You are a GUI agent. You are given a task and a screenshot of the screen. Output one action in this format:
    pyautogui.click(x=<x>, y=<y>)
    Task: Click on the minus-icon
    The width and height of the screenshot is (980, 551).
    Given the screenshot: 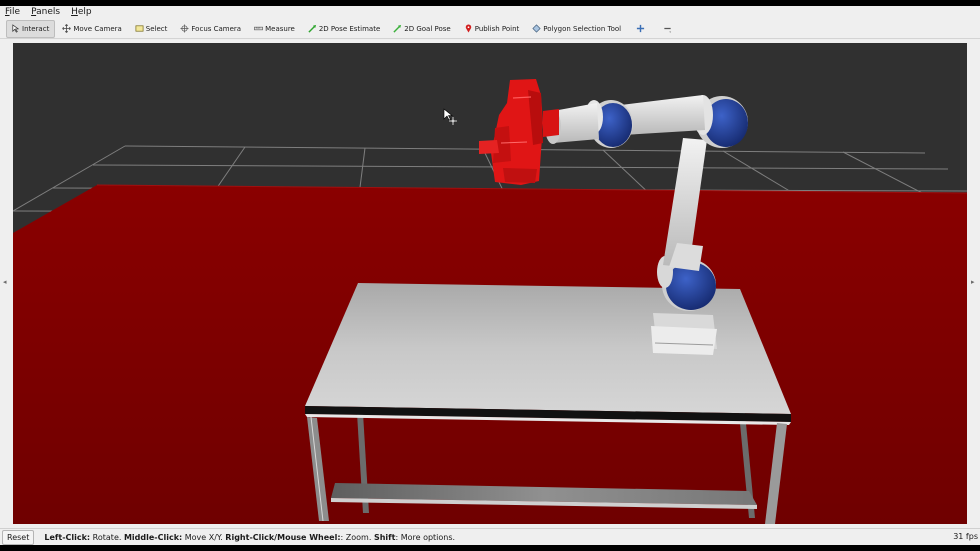 What is the action you would take?
    pyautogui.click(x=667, y=28)
    